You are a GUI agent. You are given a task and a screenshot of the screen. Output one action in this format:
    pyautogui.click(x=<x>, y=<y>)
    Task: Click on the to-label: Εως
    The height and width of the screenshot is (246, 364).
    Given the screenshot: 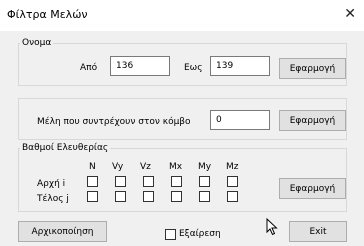 What is the action you would take?
    pyautogui.click(x=193, y=68)
    